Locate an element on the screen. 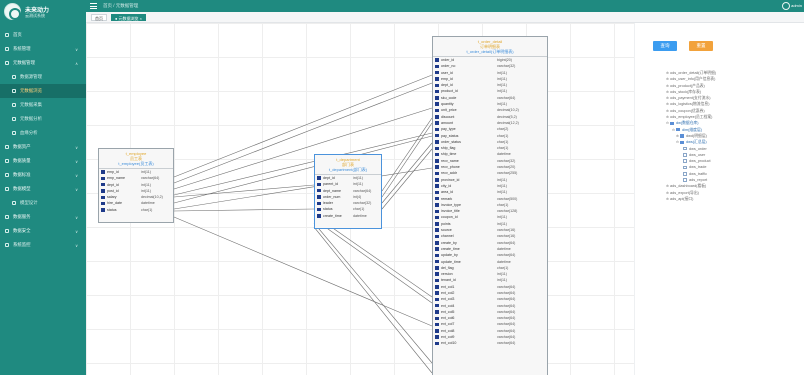 The height and width of the screenshot is (375, 804). standard-icon is located at coordinates (7, 175).